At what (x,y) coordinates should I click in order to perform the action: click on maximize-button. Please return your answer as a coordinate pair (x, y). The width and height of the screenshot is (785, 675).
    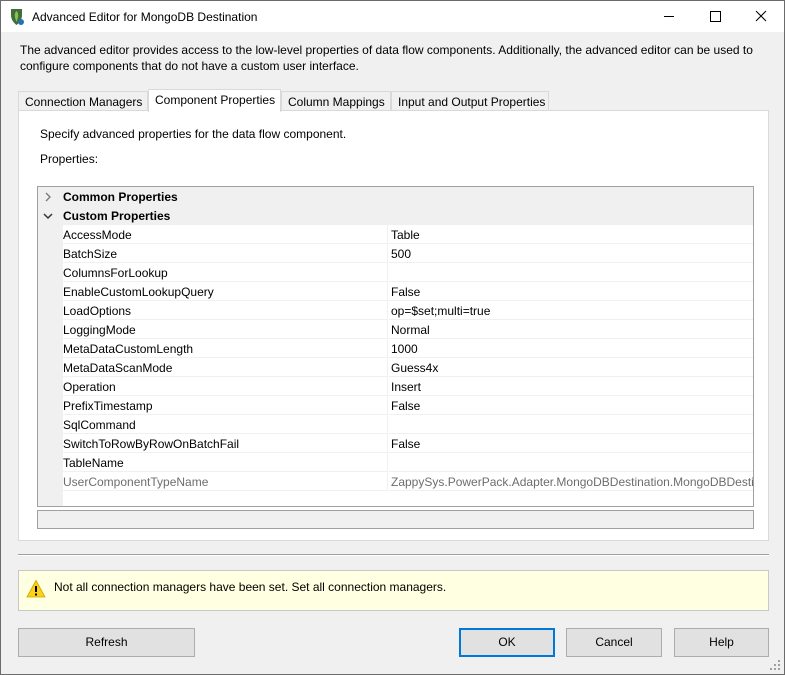
    Looking at the image, I should click on (715, 16).